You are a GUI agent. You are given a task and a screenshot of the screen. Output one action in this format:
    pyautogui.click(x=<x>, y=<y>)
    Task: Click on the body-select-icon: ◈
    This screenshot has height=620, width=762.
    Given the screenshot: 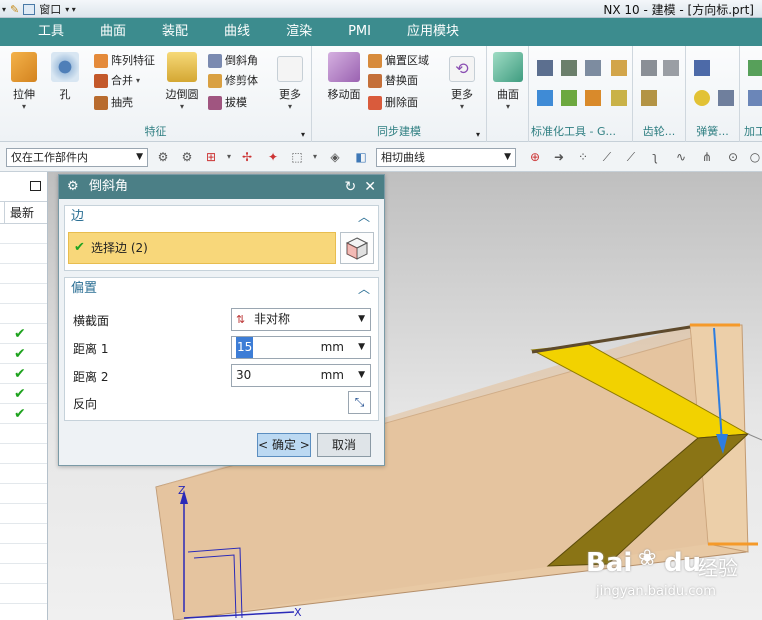 What is the action you would take?
    pyautogui.click(x=335, y=157)
    